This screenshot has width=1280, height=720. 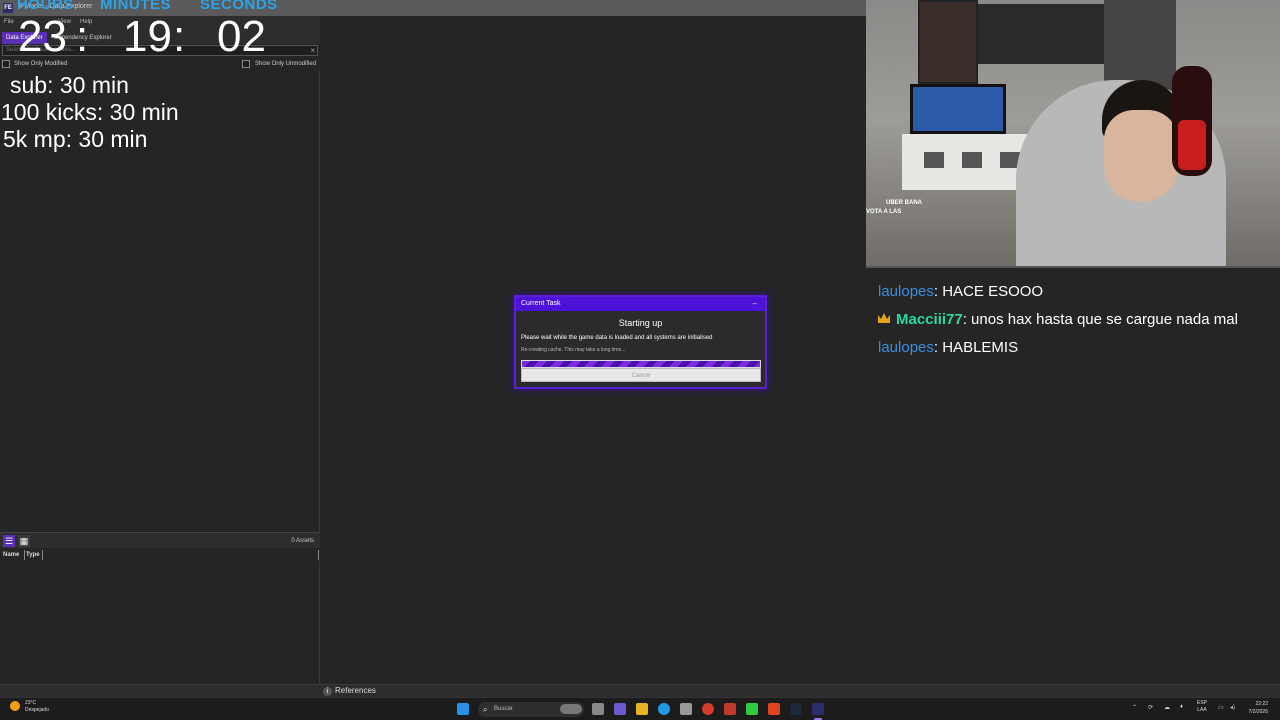 I want to click on column-name: Name, so click(x=11, y=555).